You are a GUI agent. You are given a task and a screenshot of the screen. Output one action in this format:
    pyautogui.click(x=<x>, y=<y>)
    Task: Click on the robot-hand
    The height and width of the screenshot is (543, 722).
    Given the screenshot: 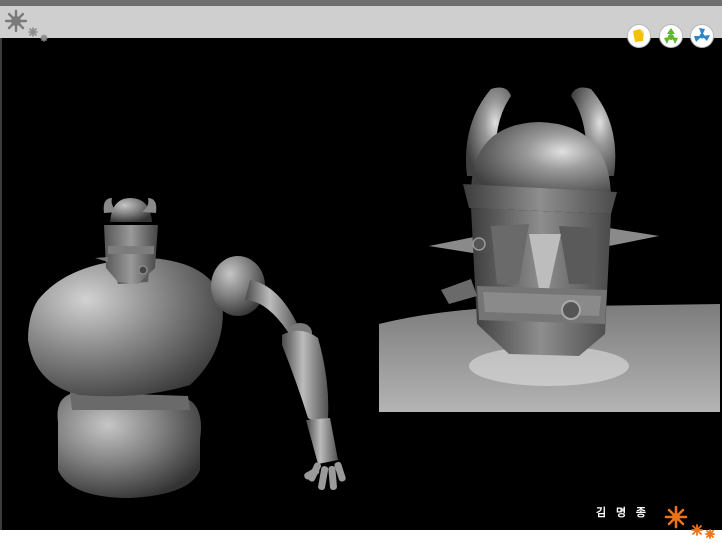 What is the action you would take?
    pyautogui.click(x=325, y=476)
    